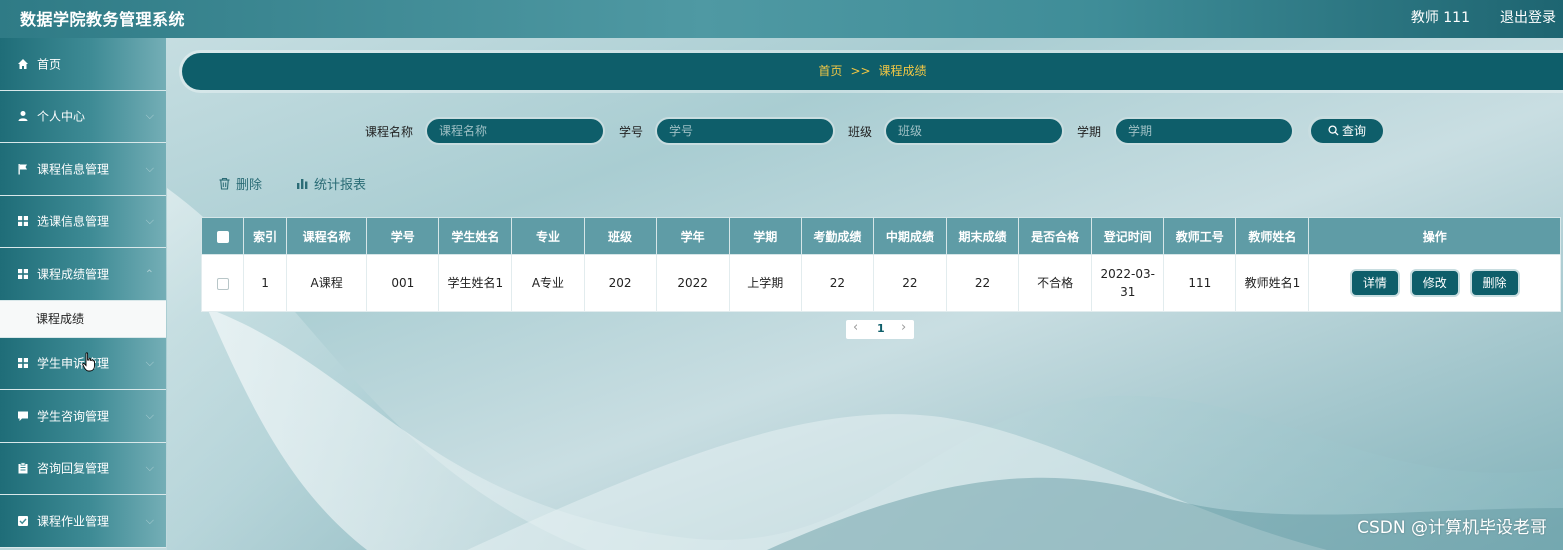  I want to click on cell-register-date: 2022-03- 31, so click(1128, 283).